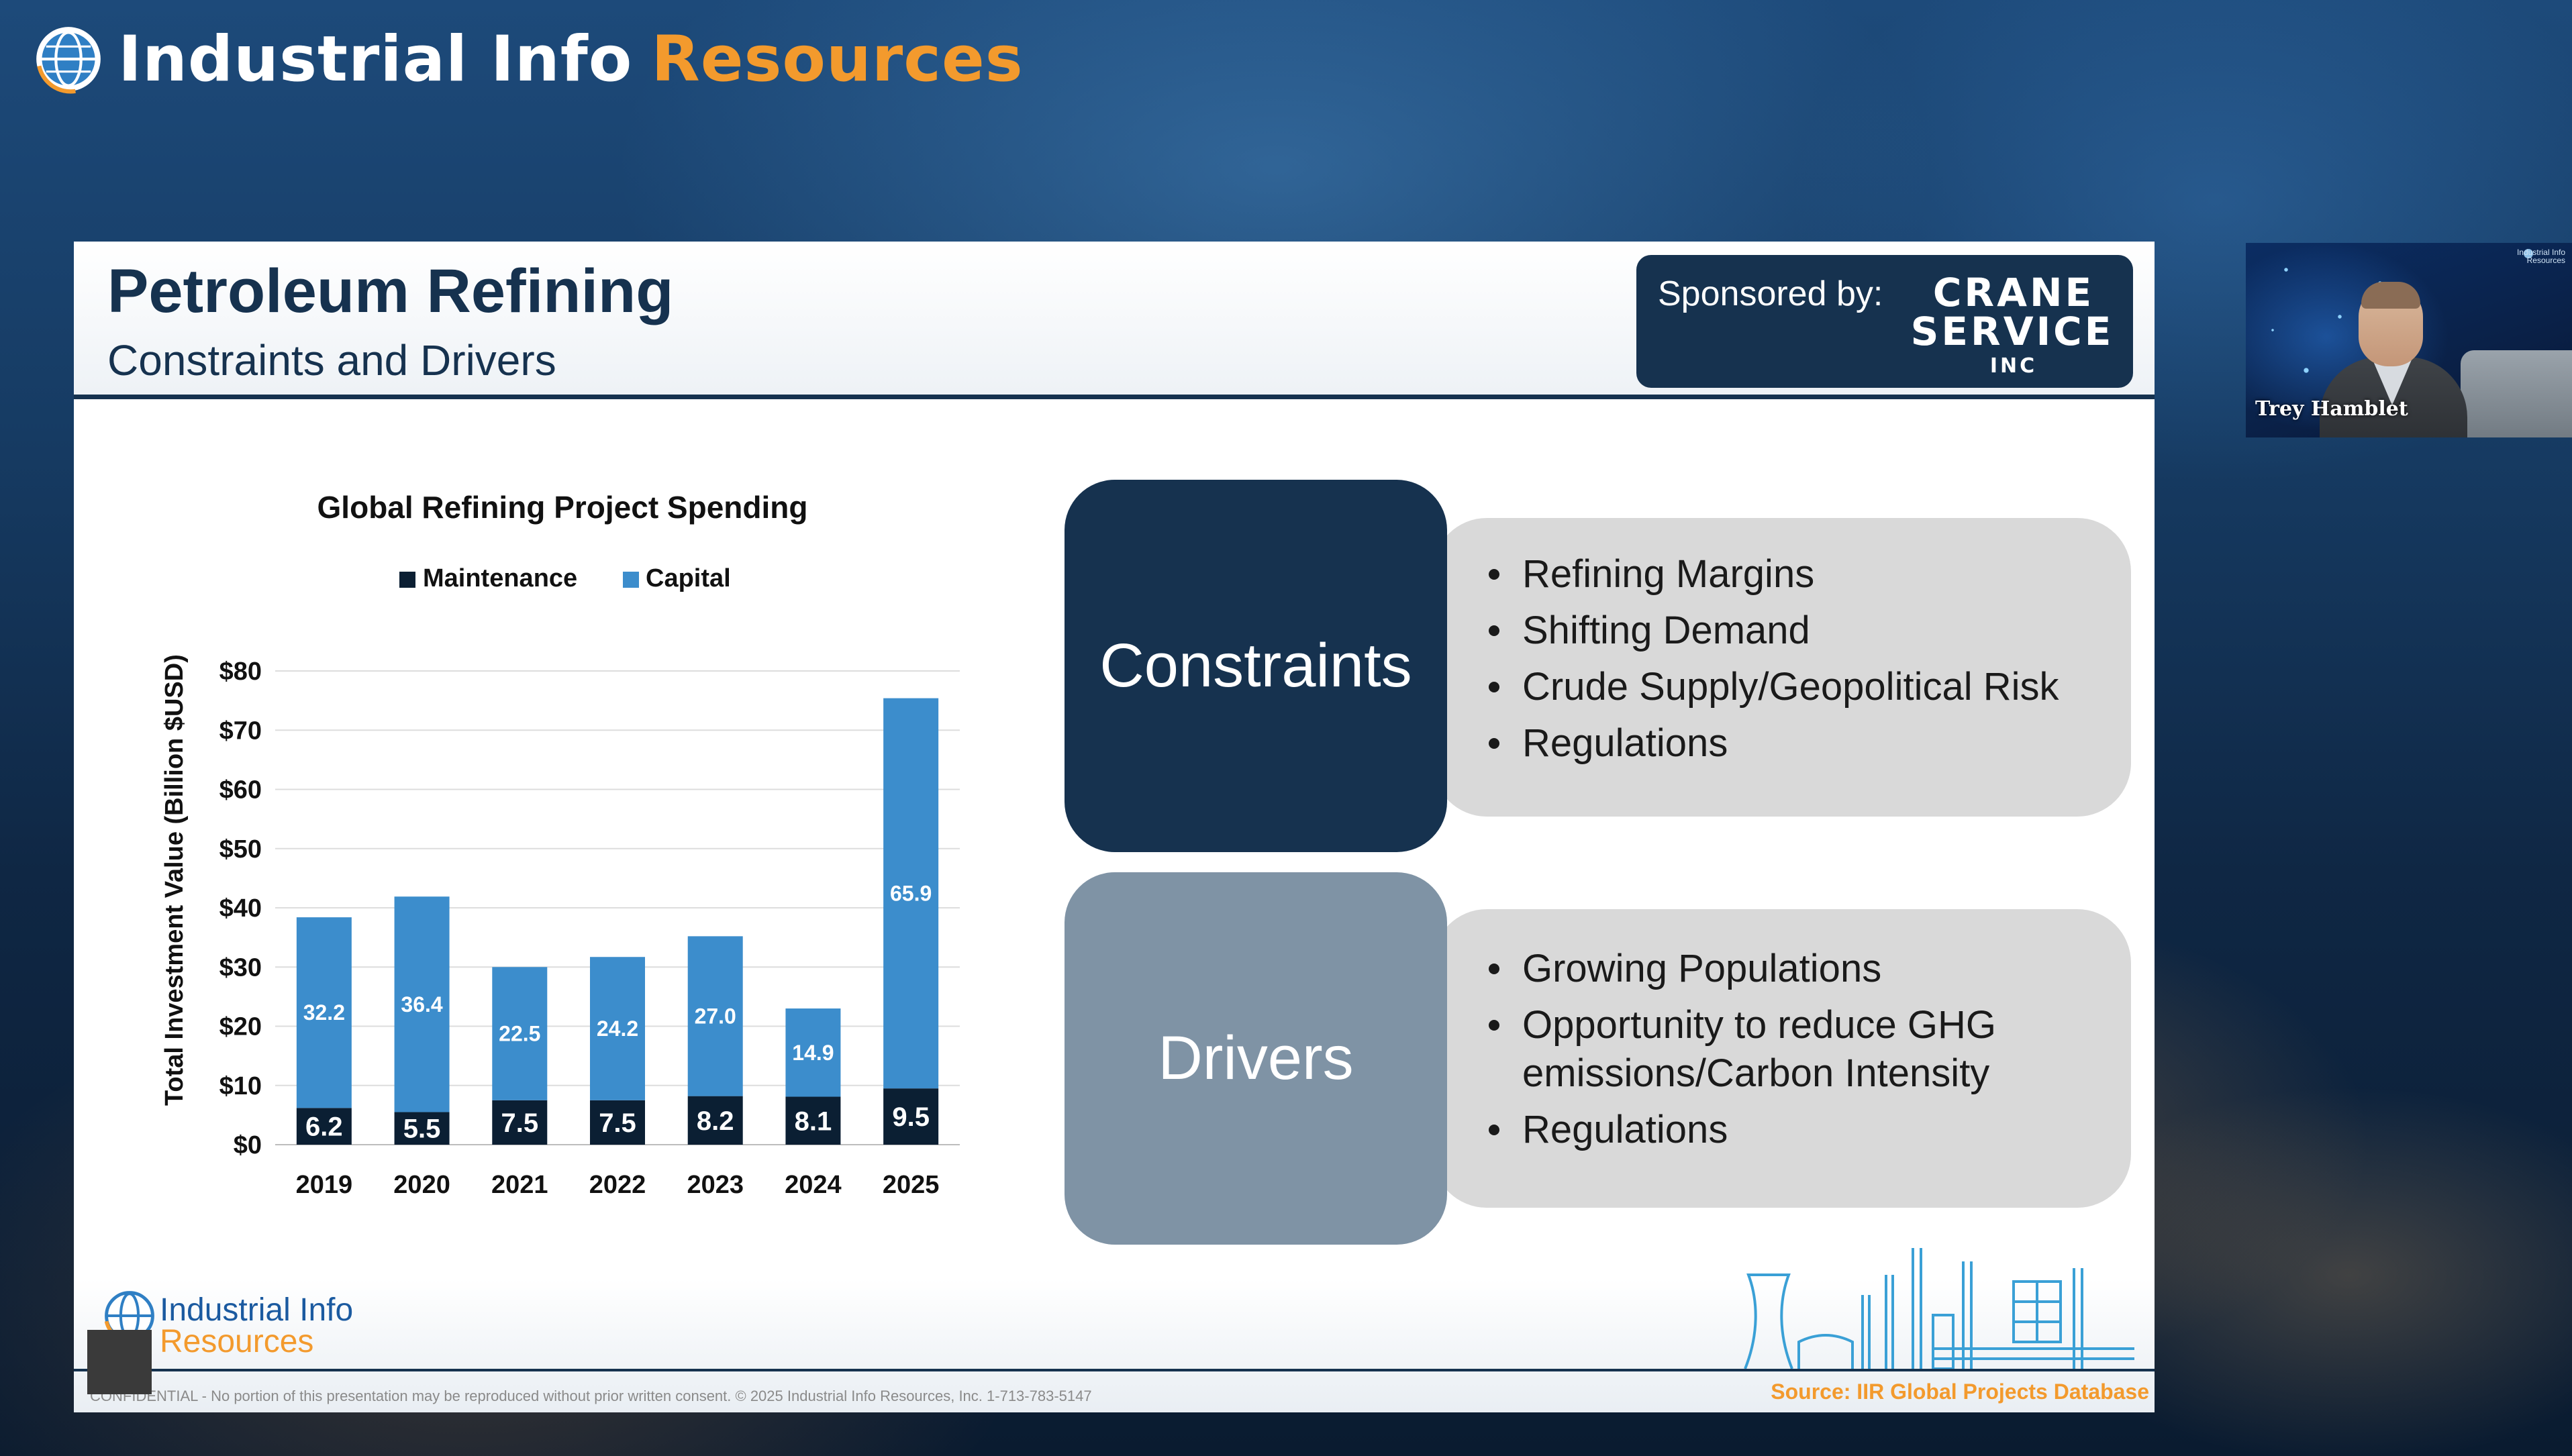 The width and height of the screenshot is (2572, 1456). I want to click on watermark-line2: Resources, so click(2545, 260).